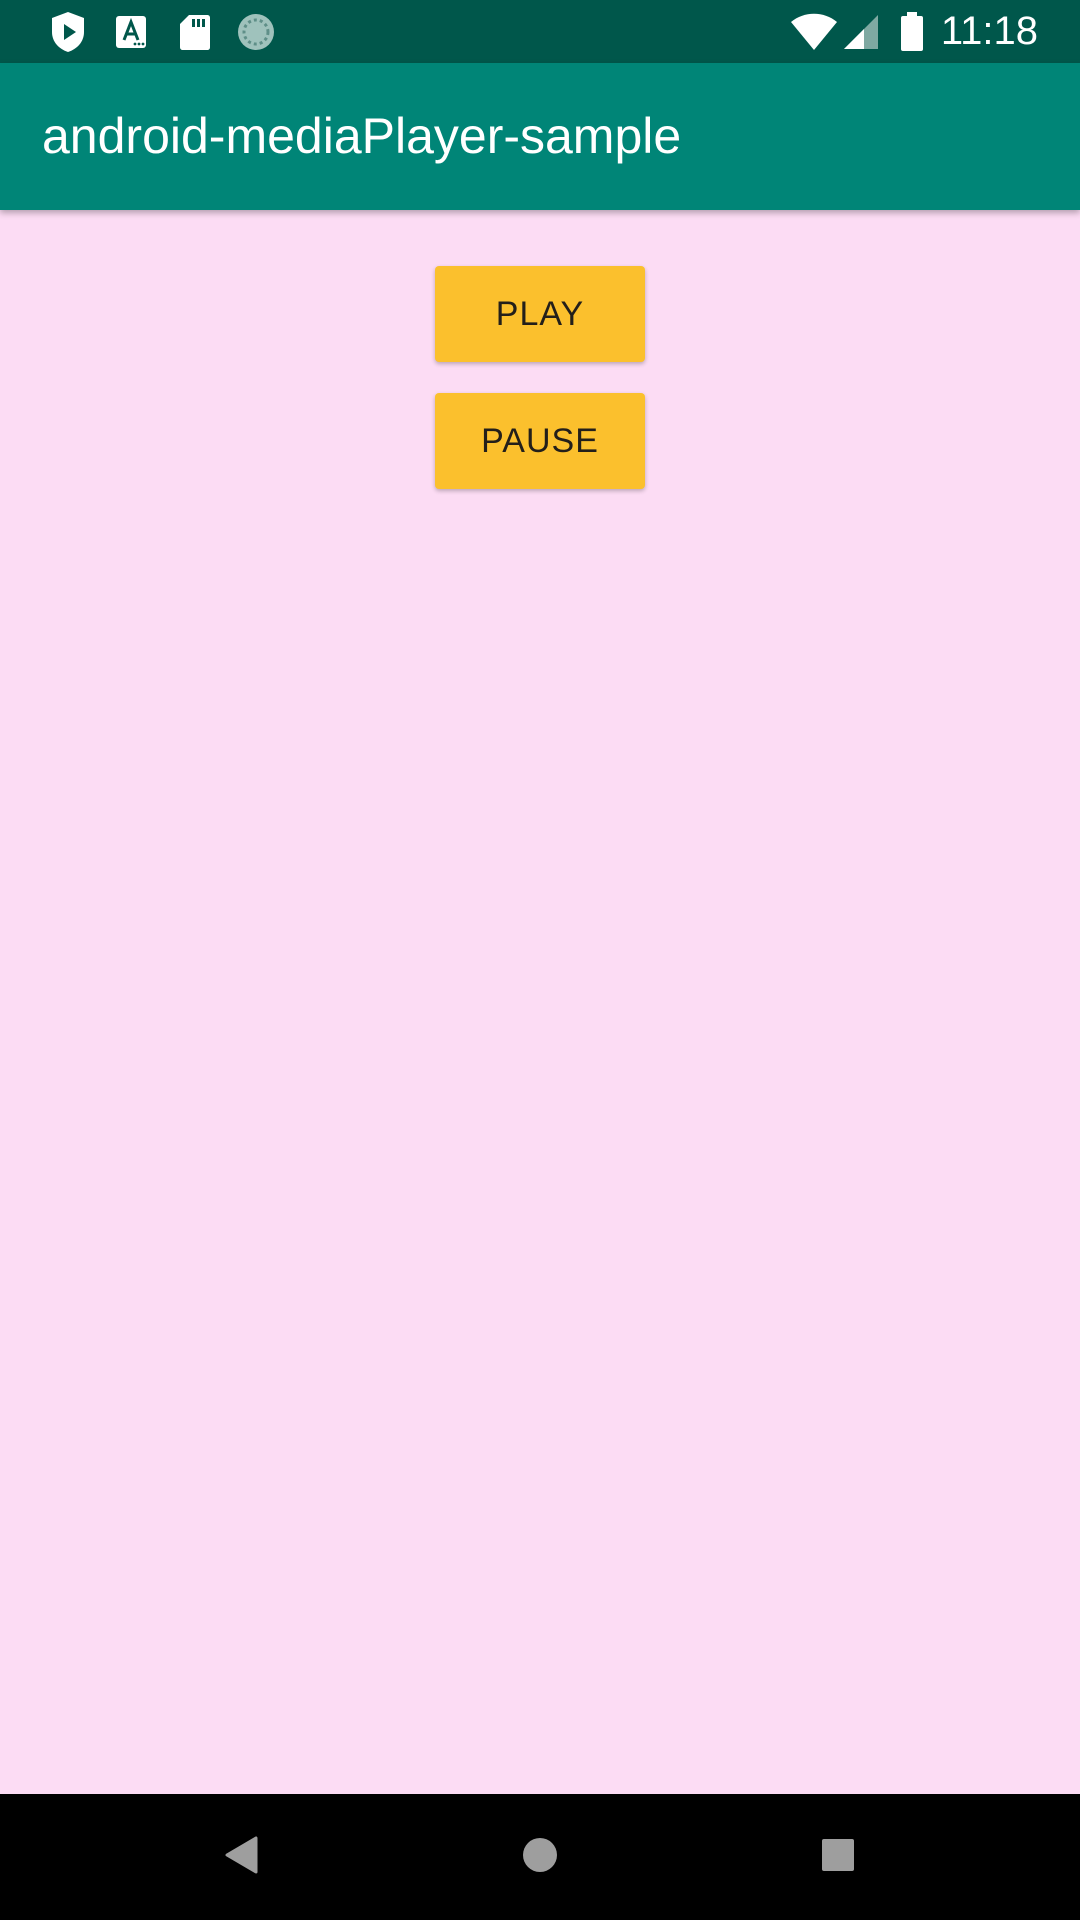 Image resolution: width=1080 pixels, height=1920 pixels. Describe the element at coordinates (256, 31) in the screenshot. I see `sync-spinner-icon` at that location.